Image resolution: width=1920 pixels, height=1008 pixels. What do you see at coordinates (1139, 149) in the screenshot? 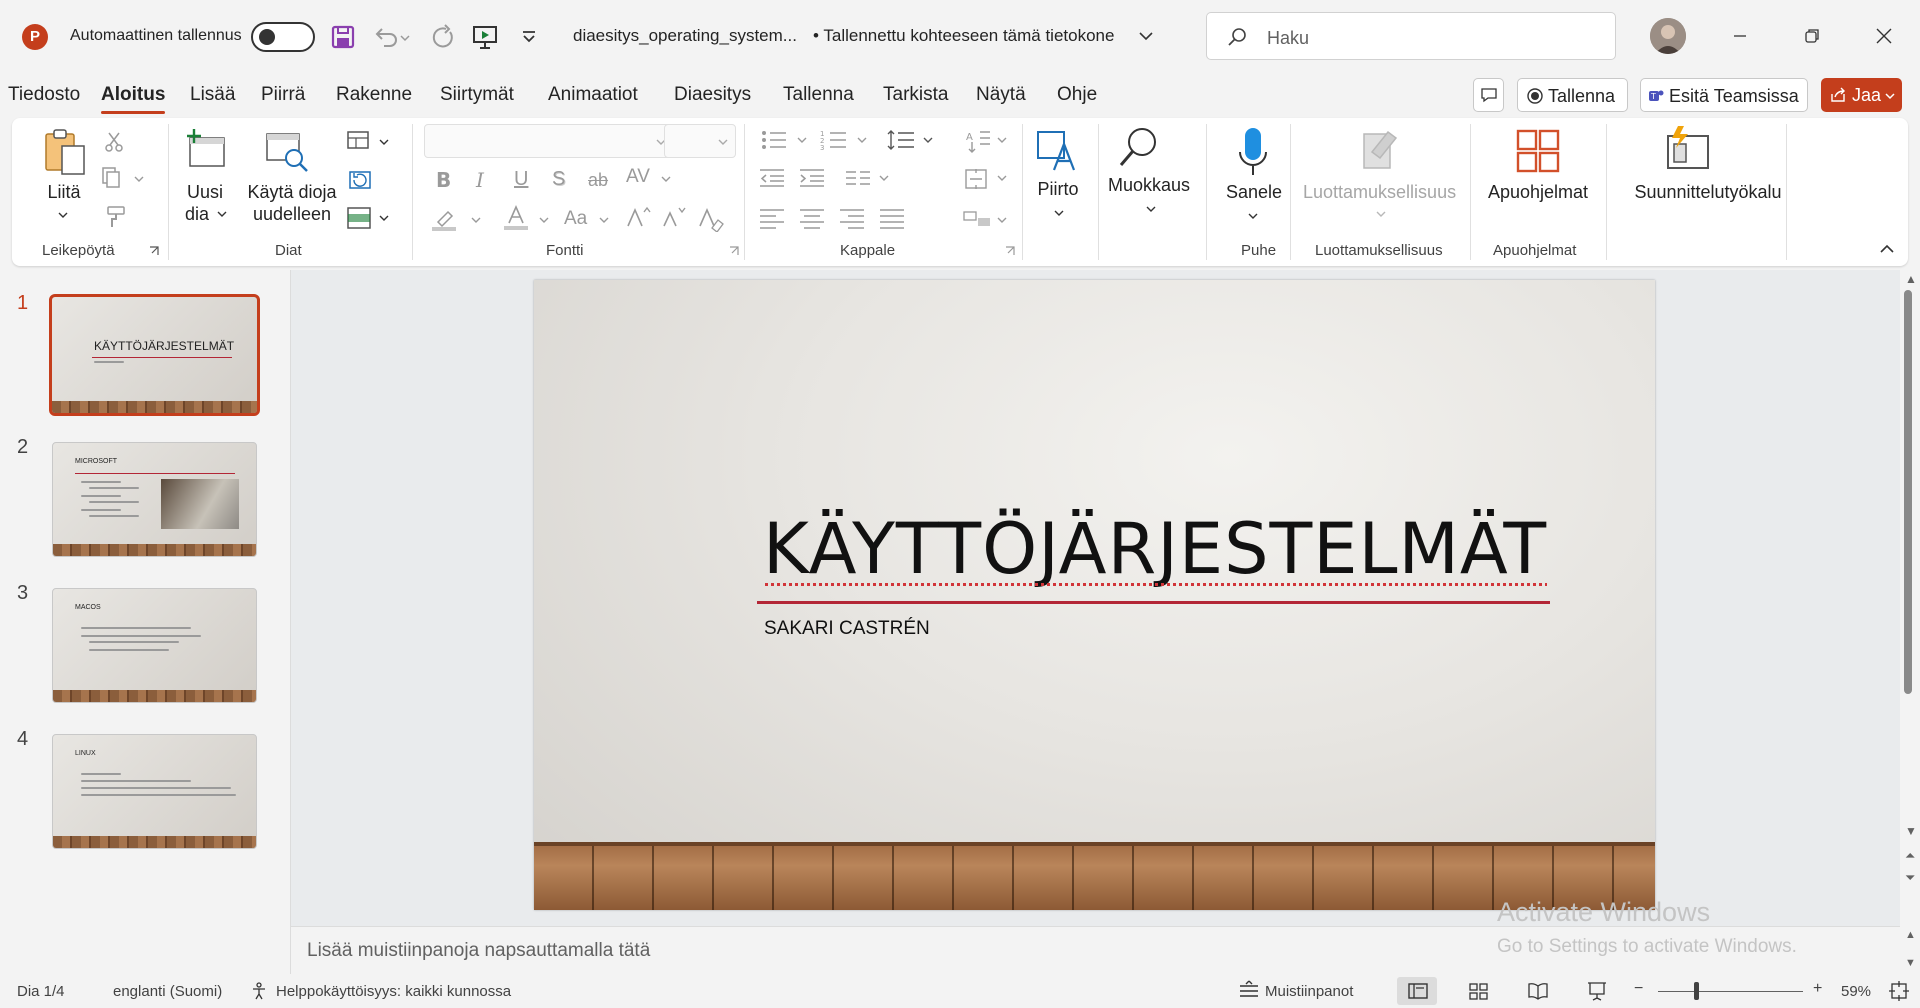
I see `find-magnifier-icon` at bounding box center [1139, 149].